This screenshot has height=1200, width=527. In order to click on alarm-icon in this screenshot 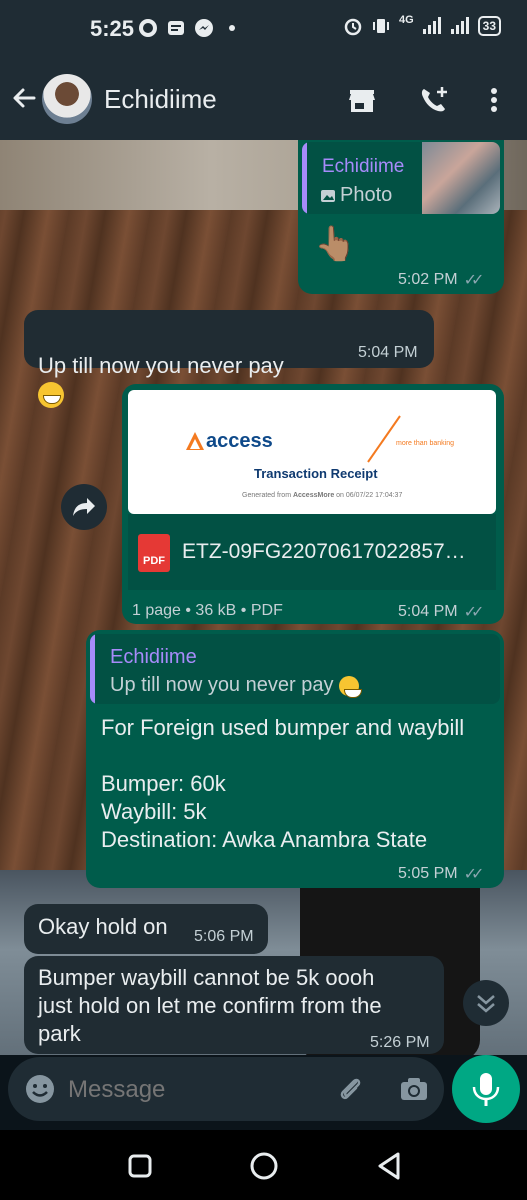, I will do `click(353, 26)`.